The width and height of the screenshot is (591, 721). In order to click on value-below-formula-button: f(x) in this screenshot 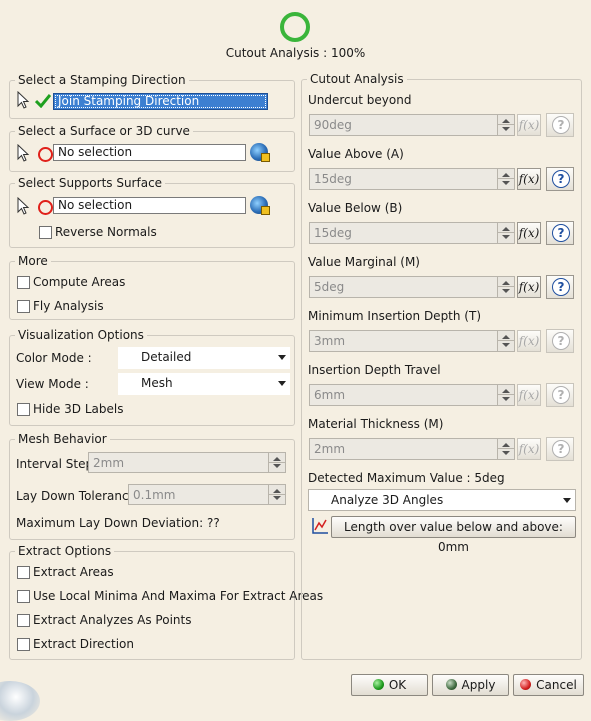, I will do `click(529, 233)`.